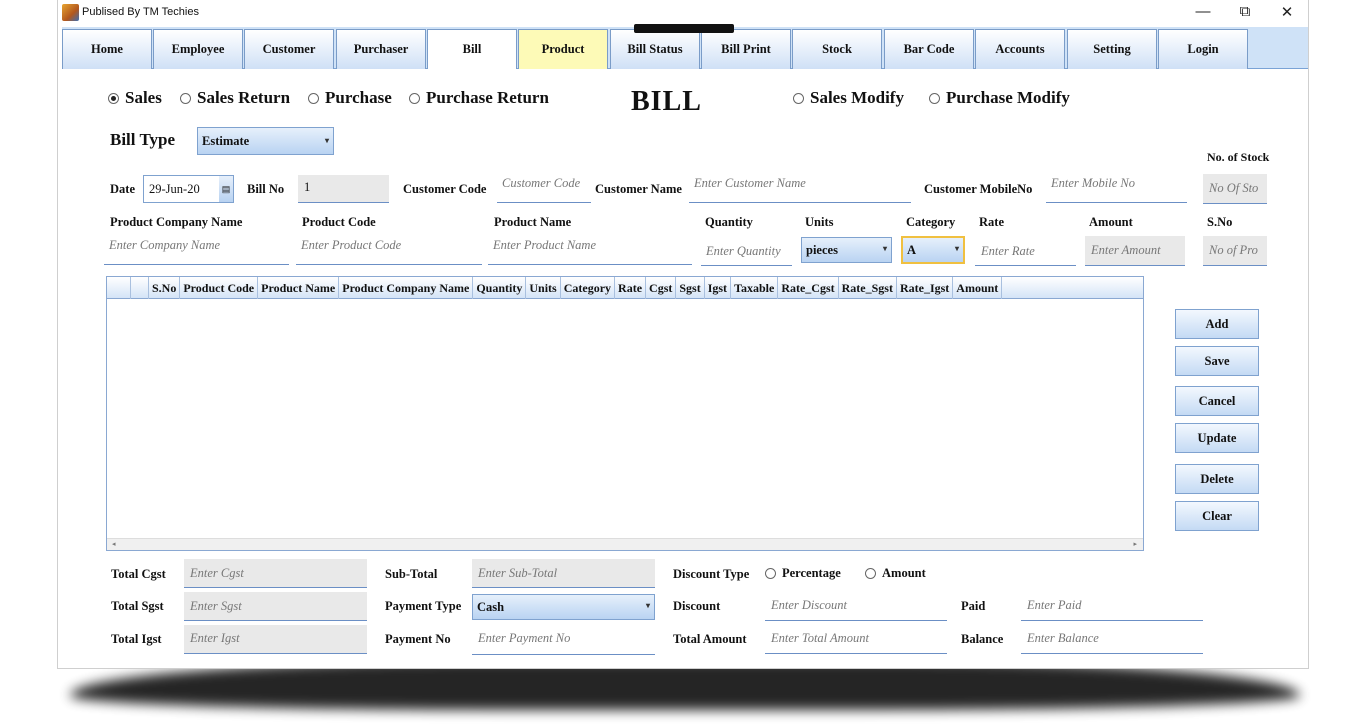  Describe the element at coordinates (235, 98) in the screenshot. I see `radio-sales-return: Sales Return` at that location.